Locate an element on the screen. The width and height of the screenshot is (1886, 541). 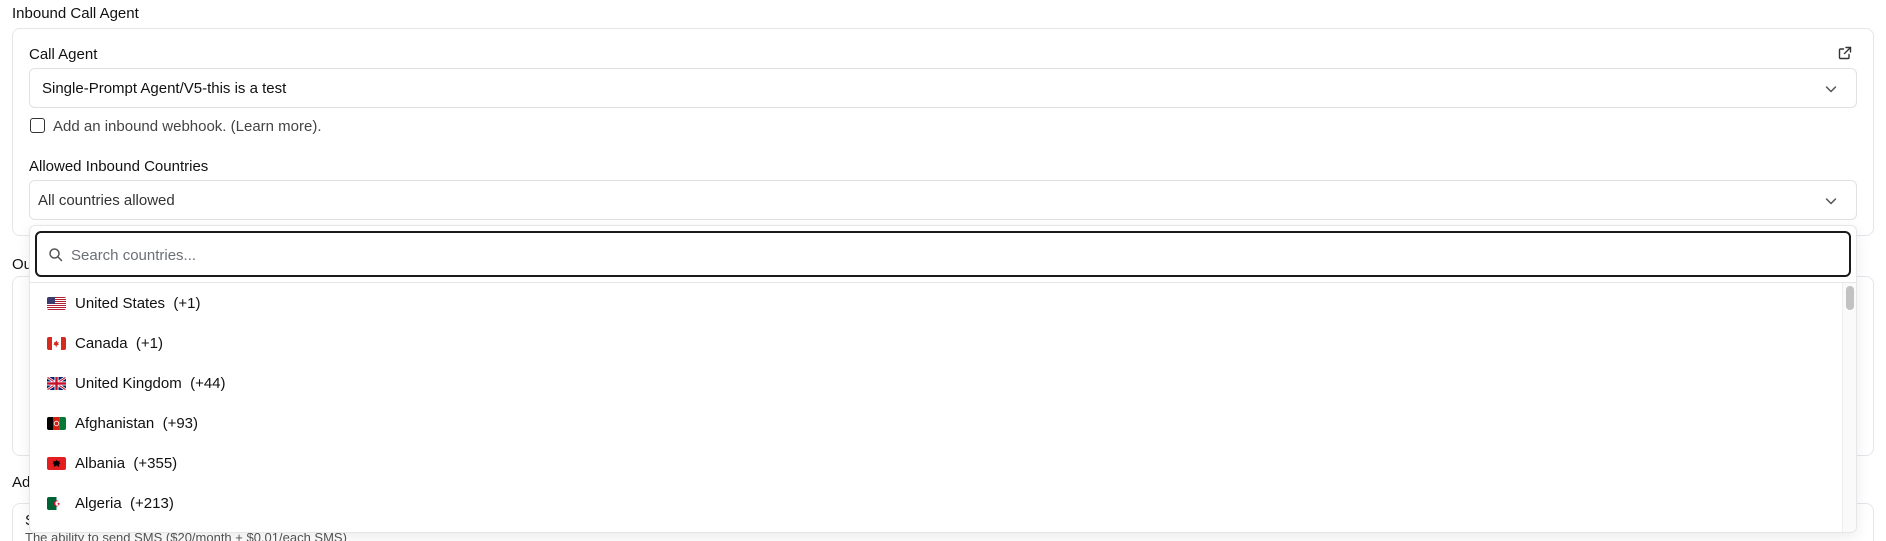
inbound-section-title: Inbound Call Agent is located at coordinates (75, 13).